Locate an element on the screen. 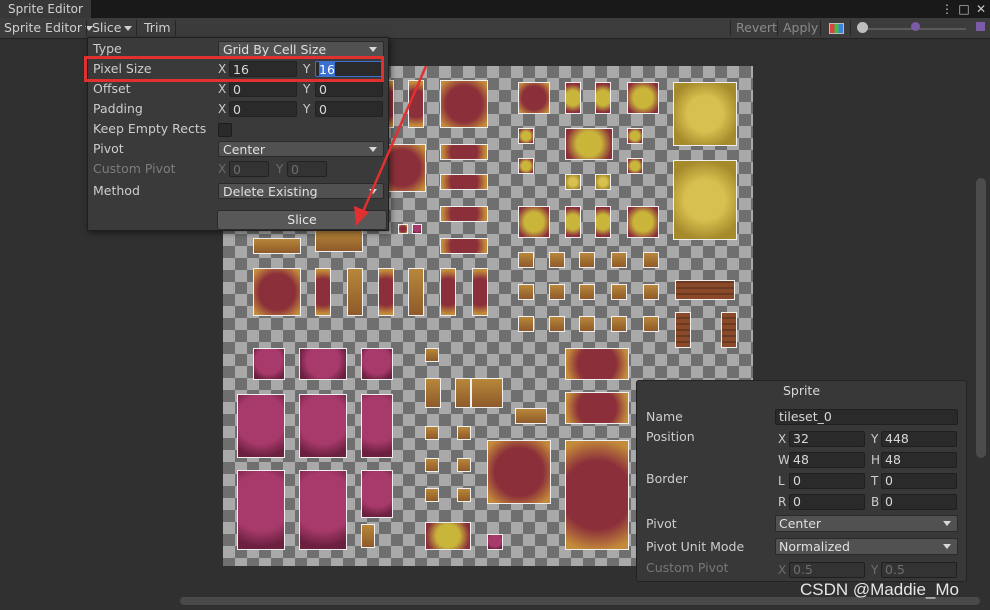  border-t-label: T is located at coordinates (875, 481).